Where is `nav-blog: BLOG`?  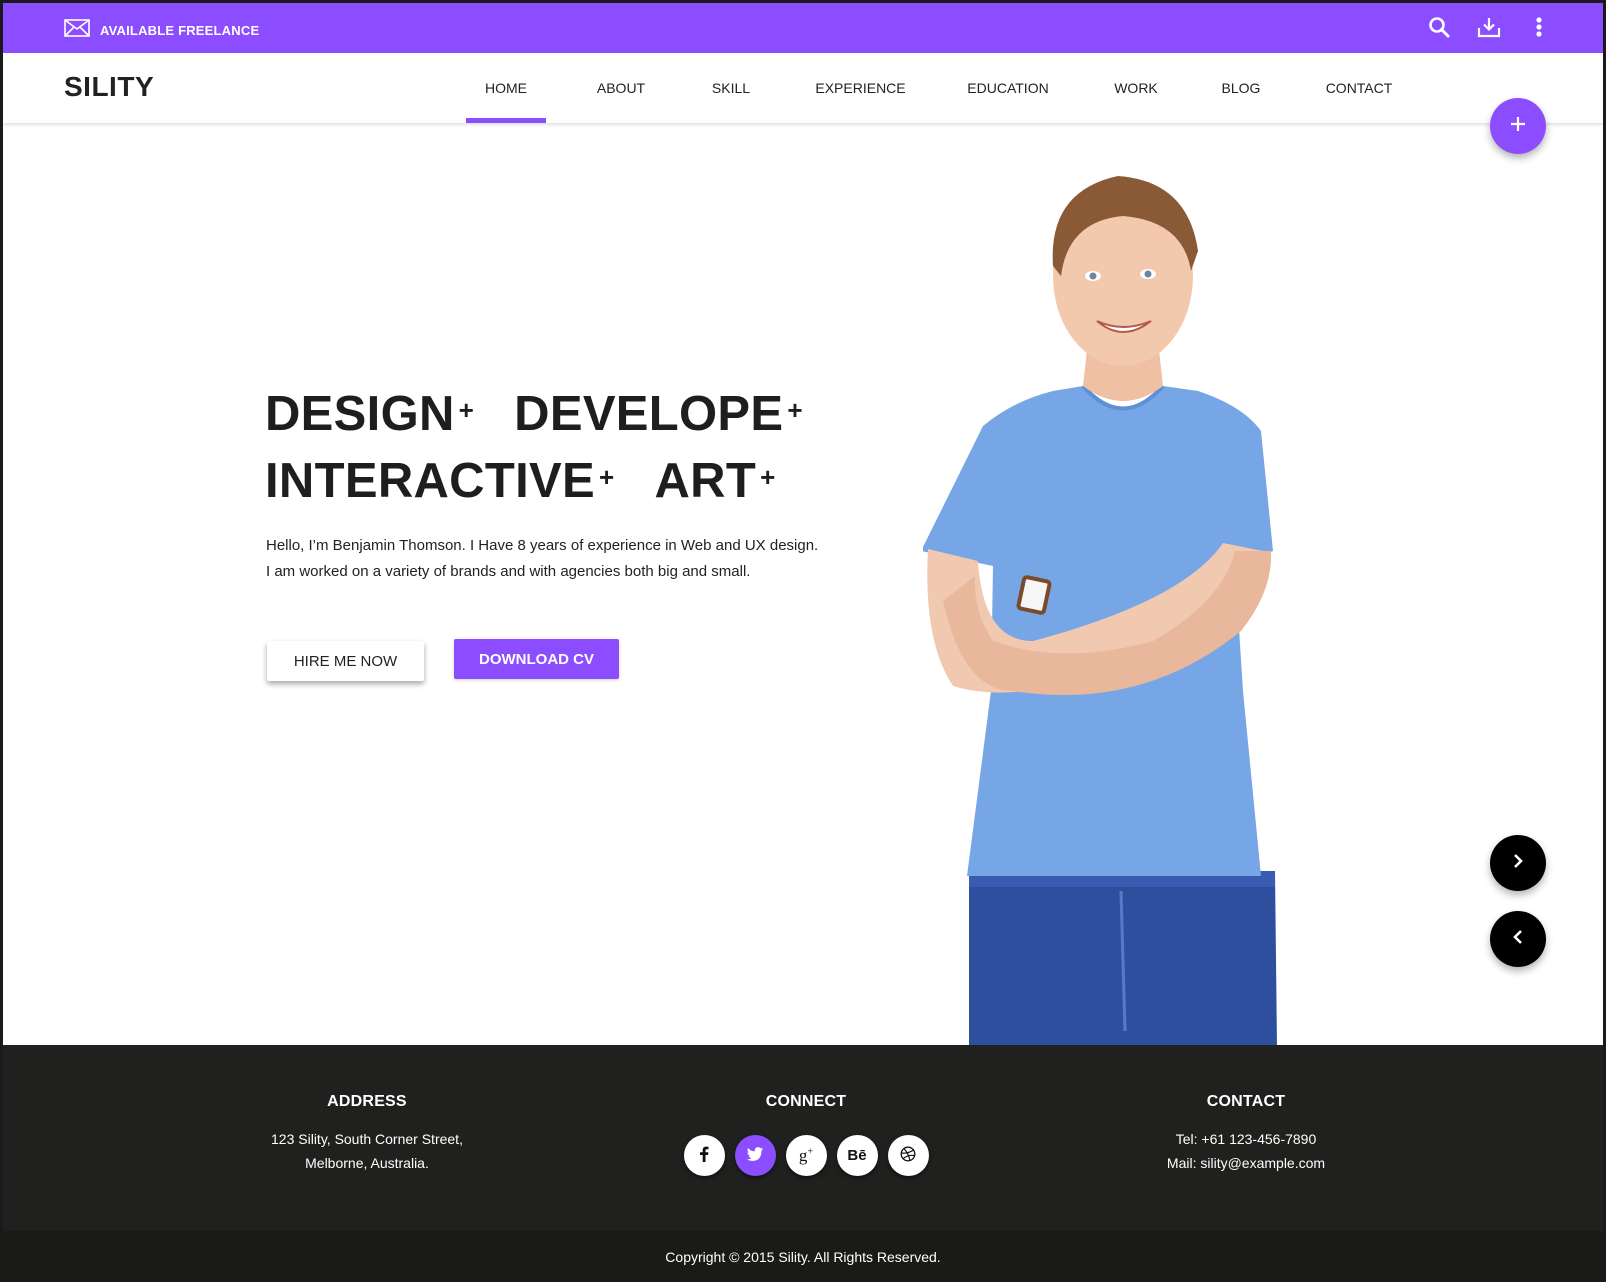 nav-blog: BLOG is located at coordinates (1241, 88).